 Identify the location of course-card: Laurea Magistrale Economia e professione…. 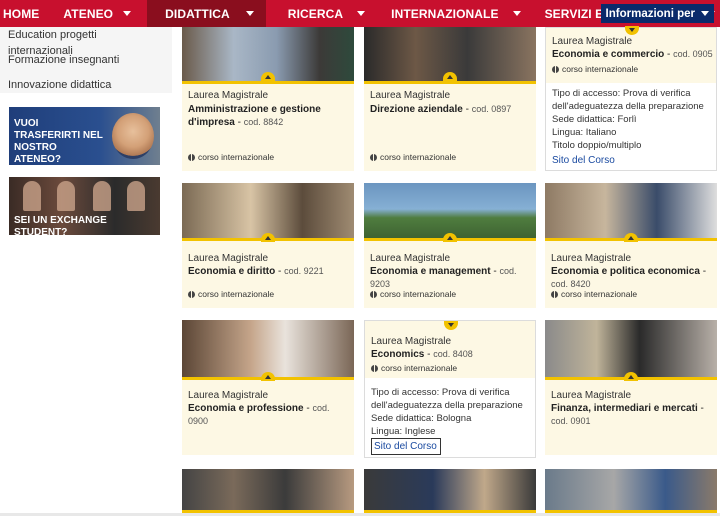
(268, 387).